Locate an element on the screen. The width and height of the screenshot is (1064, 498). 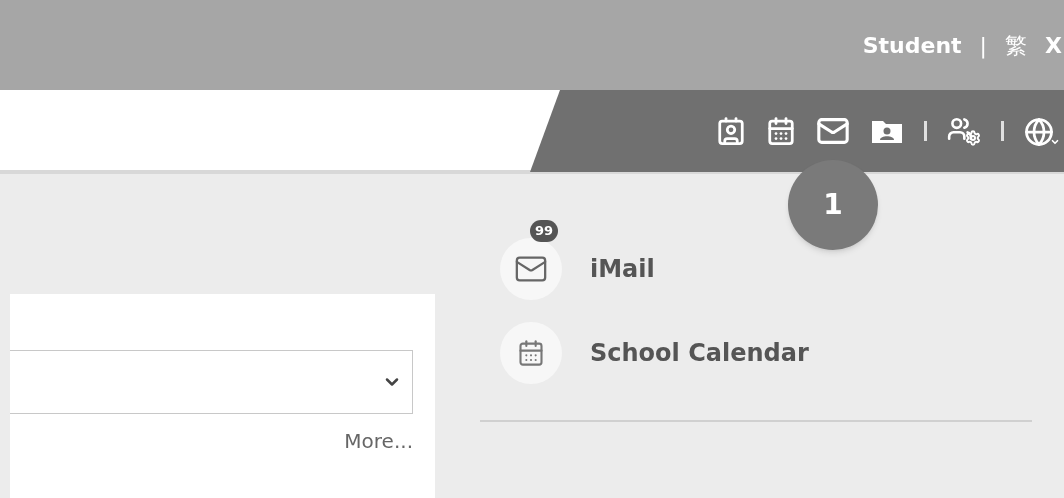
globe-icon is located at coordinates (1042, 131).